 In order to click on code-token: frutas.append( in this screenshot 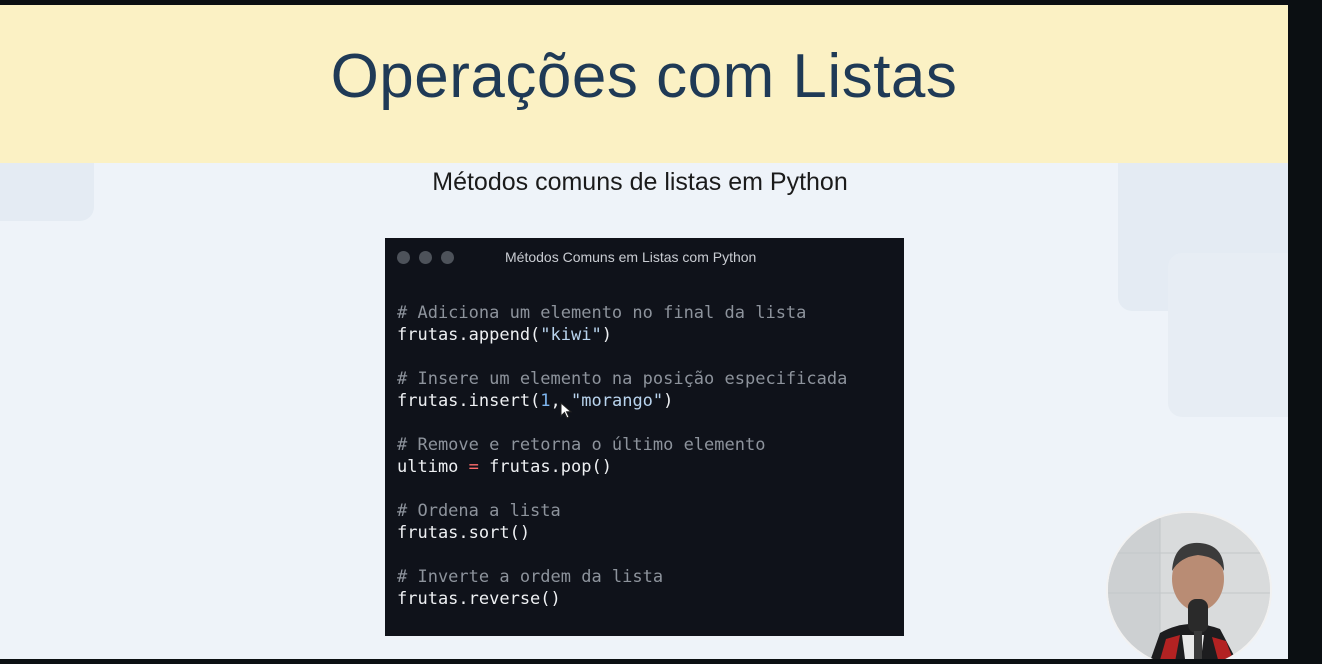, I will do `click(469, 335)`.